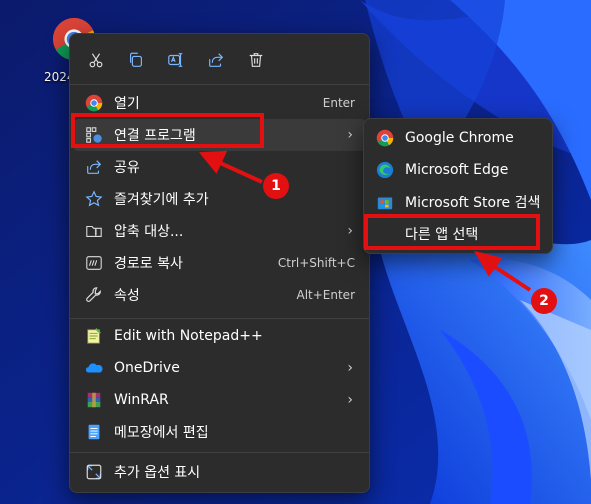 The height and width of the screenshot is (504, 591). What do you see at coordinates (276, 186) in the screenshot?
I see `step-badge-1: 1` at bounding box center [276, 186].